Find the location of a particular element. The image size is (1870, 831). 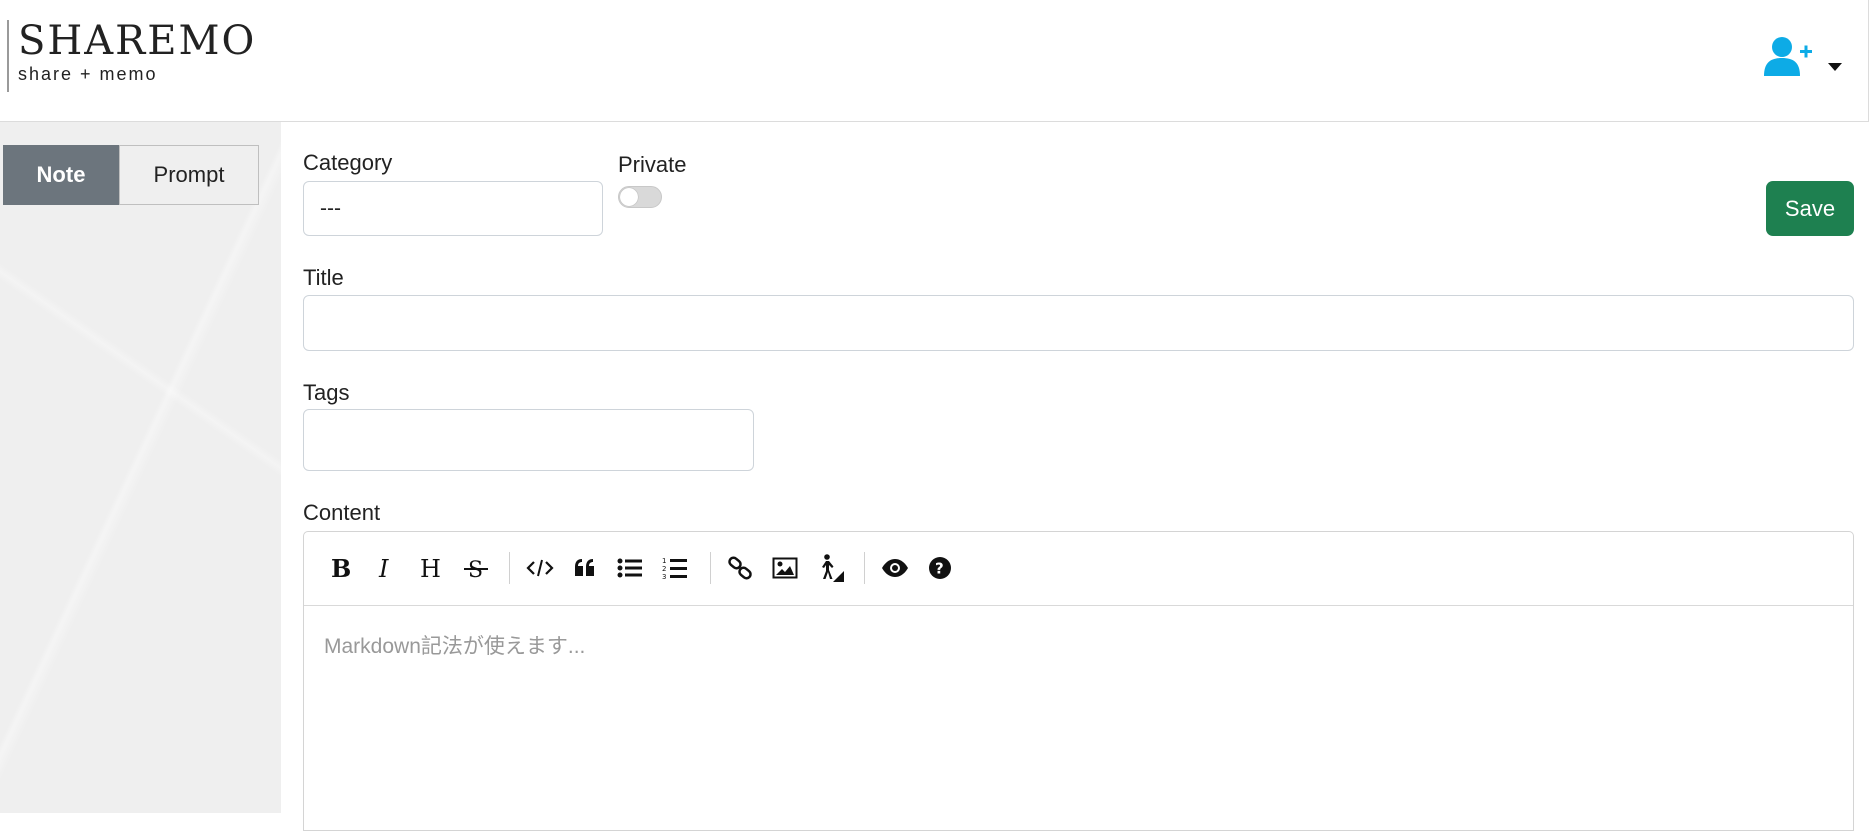

strikethrough-icon: S is located at coordinates (476, 568).